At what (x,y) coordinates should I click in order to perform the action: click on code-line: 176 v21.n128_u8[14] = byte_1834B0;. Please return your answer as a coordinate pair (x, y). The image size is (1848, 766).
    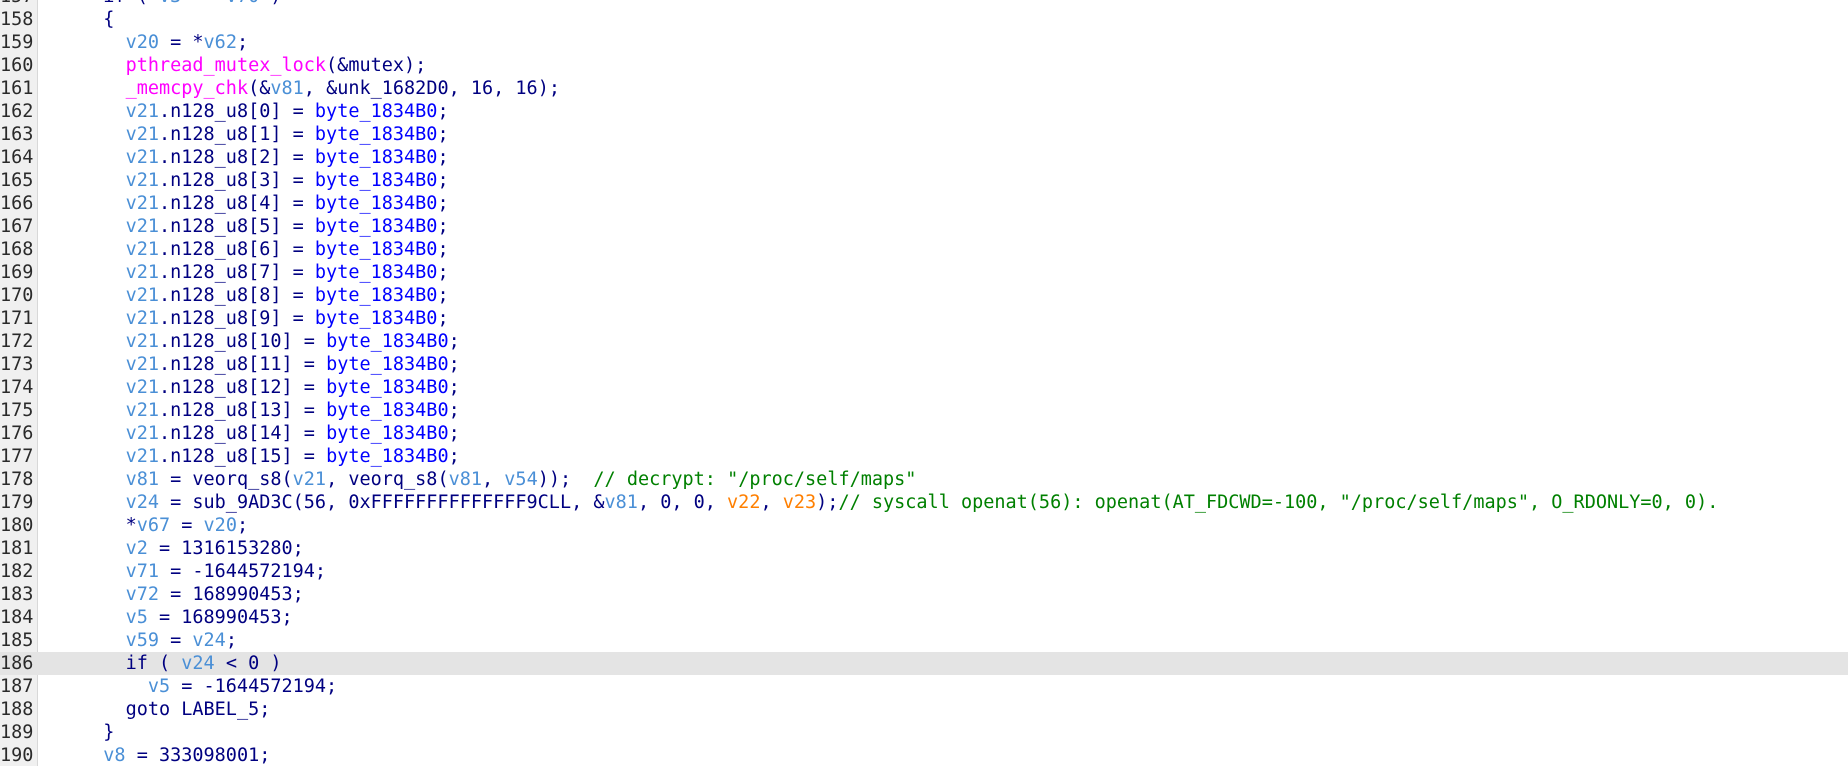
    Looking at the image, I should click on (924, 433).